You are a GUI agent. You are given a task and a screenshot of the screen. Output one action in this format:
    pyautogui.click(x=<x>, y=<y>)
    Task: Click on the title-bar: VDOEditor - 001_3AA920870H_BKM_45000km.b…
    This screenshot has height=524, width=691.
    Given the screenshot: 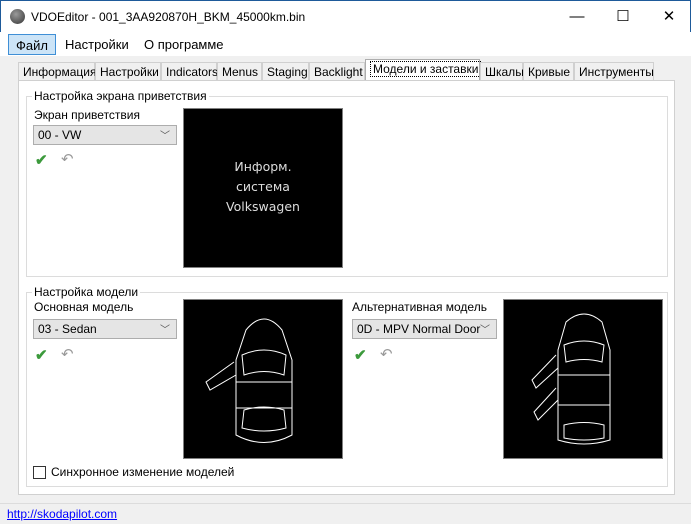 What is the action you would take?
    pyautogui.click(x=345, y=16)
    